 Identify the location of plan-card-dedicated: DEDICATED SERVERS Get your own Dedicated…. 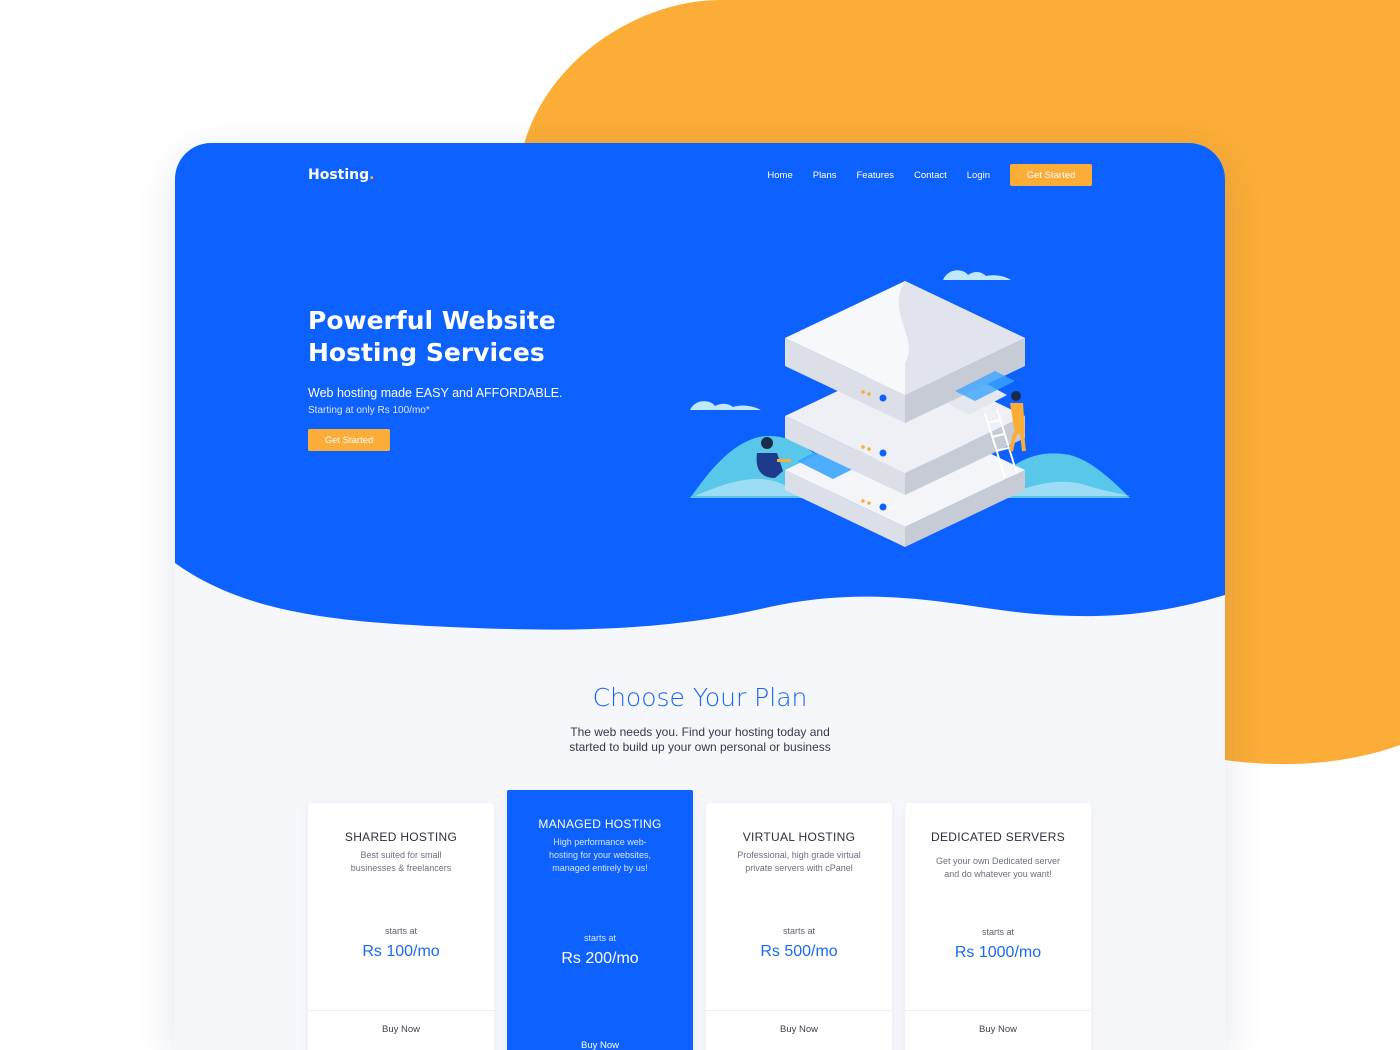
(998, 926).